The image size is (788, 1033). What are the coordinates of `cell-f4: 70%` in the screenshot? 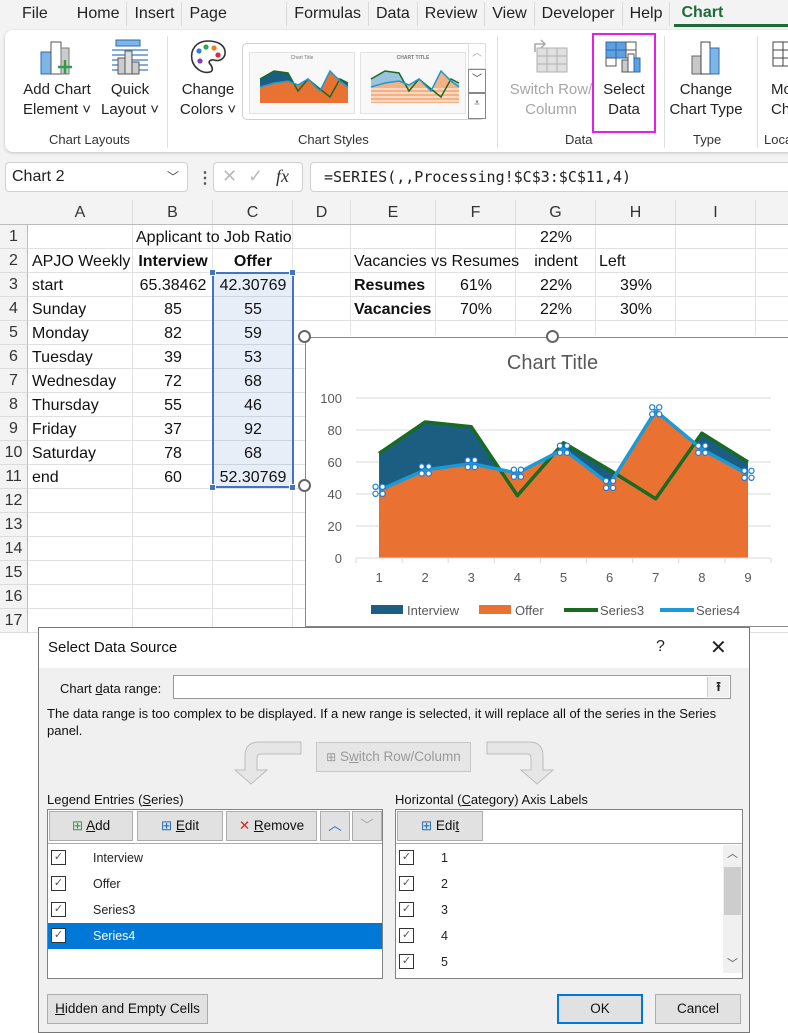 It's located at (476, 310).